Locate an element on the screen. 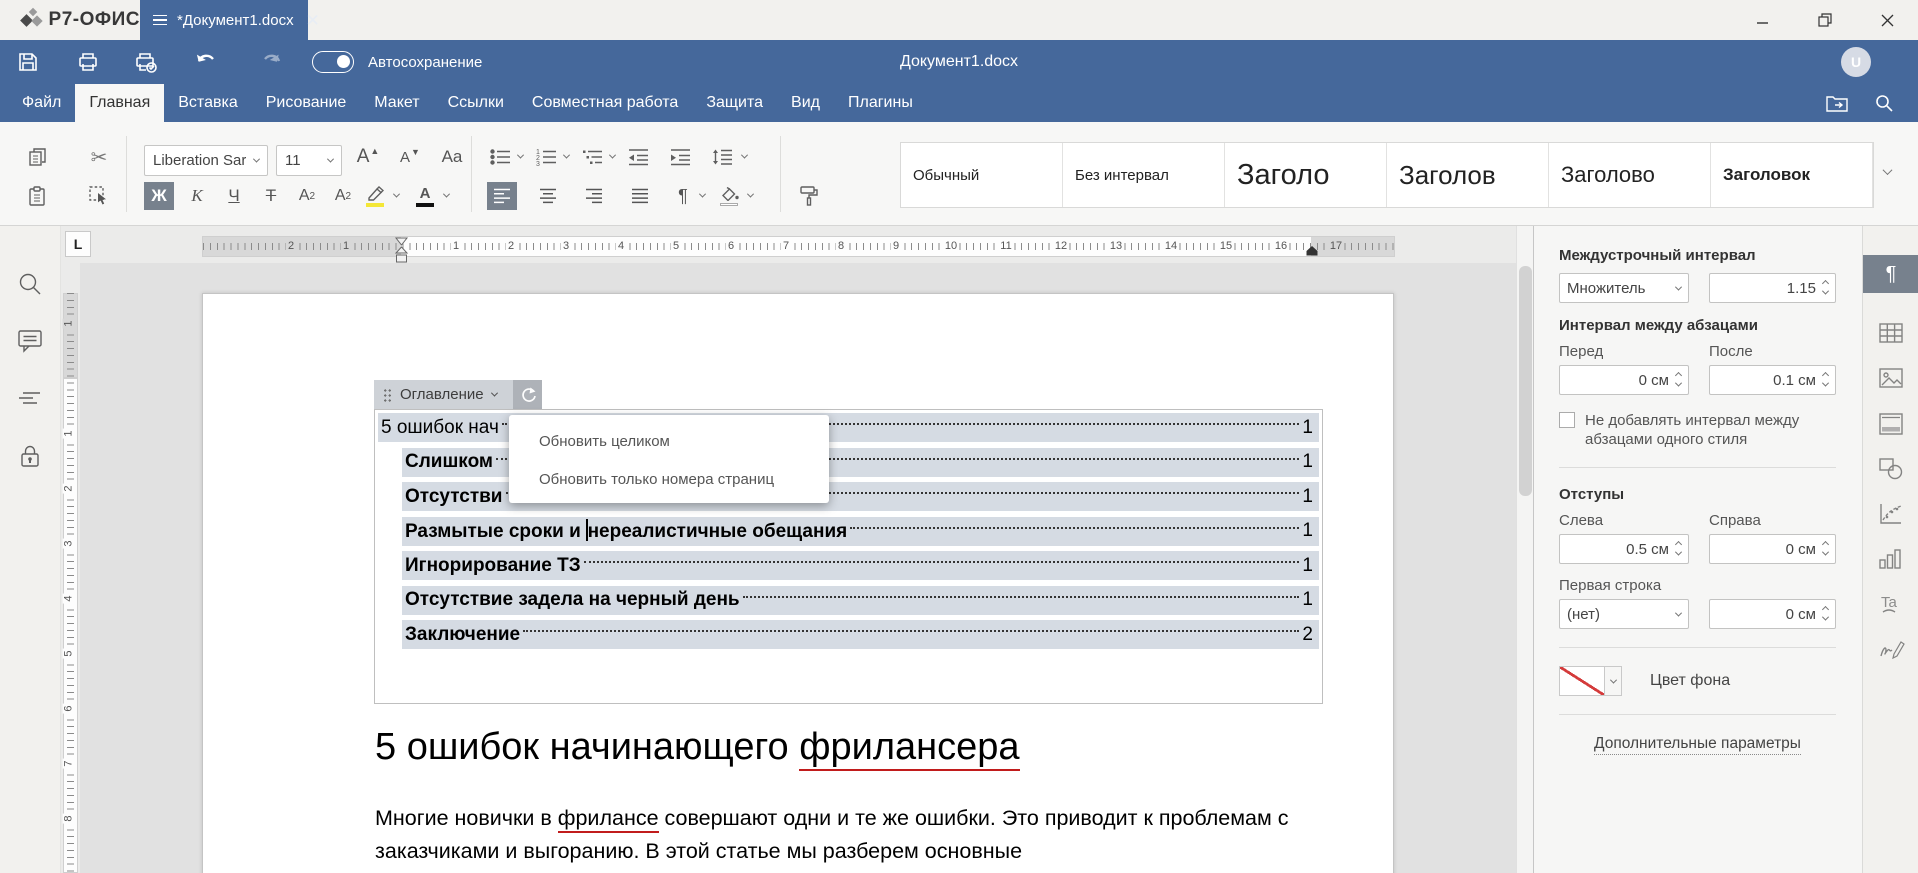  menu-tab-Ссылки: Ссылки is located at coordinates (476, 103).